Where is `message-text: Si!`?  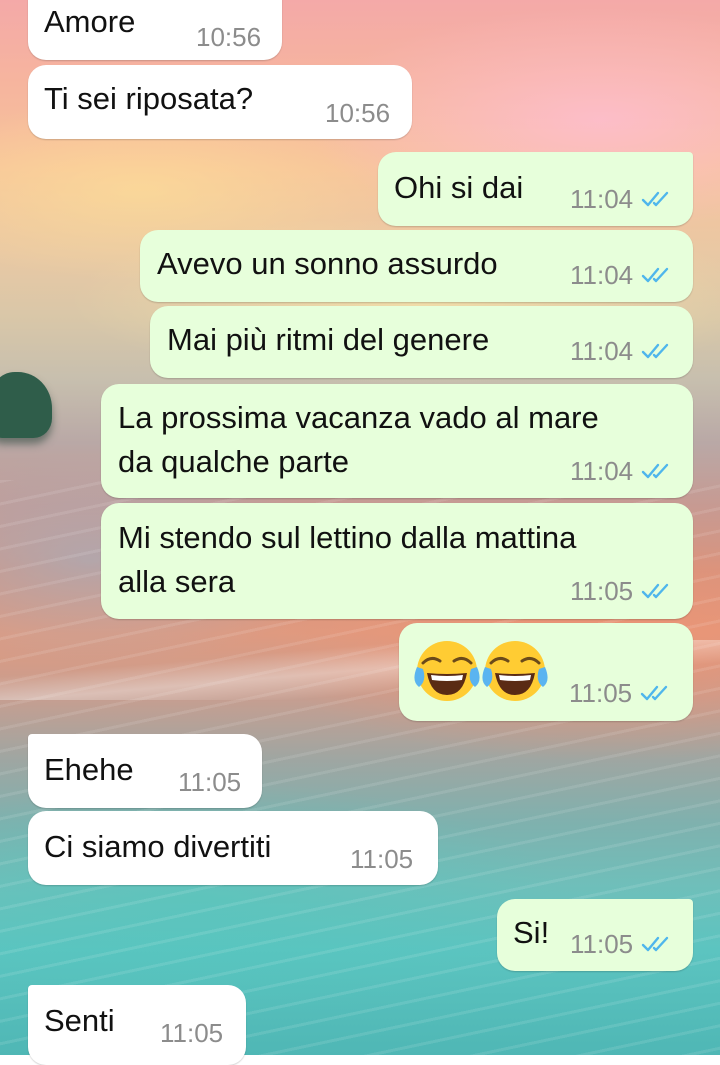
message-text: Si! is located at coordinates (531, 932).